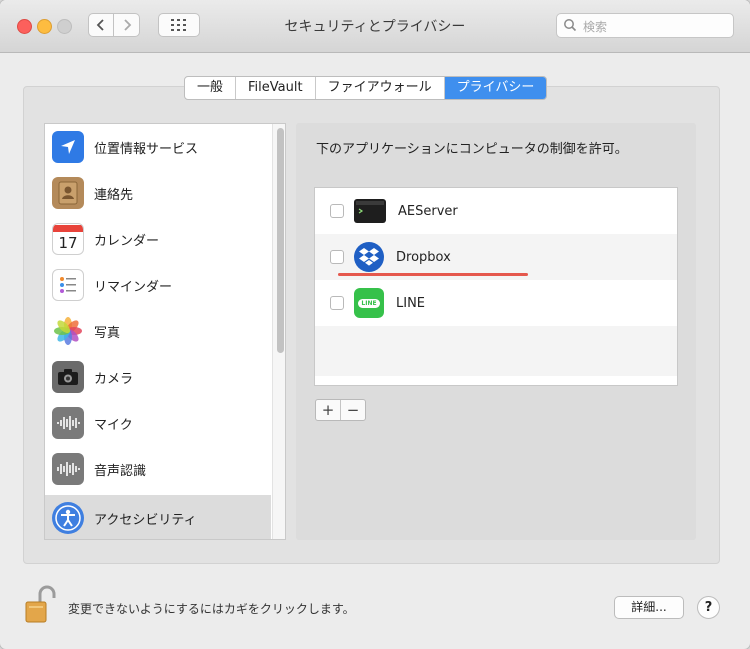 The image size is (750, 649). Describe the element at coordinates (68, 423) in the screenshot. I see `microphone-icon` at that location.